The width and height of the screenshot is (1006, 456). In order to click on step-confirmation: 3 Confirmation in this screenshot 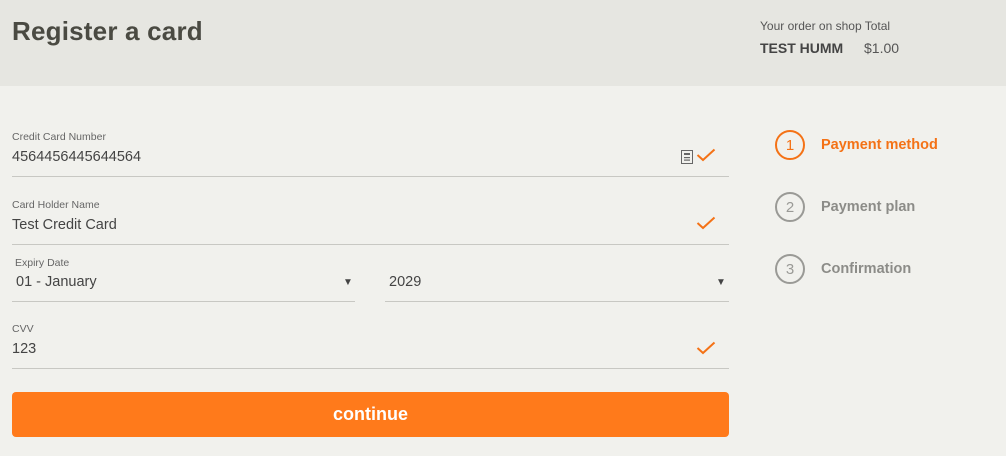, I will do `click(885, 269)`.